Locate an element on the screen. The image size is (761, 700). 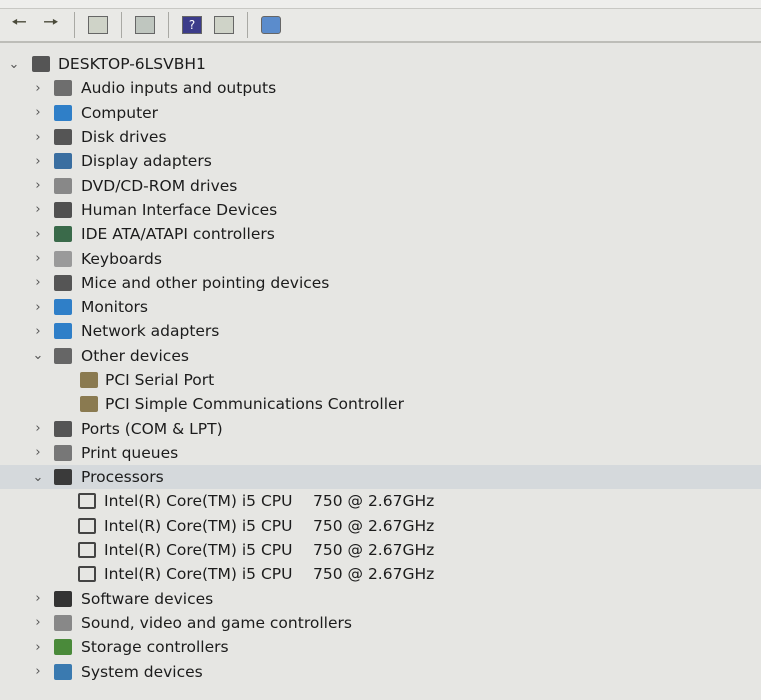
tree-item: › Software devices is located at coordinates (380, 599).